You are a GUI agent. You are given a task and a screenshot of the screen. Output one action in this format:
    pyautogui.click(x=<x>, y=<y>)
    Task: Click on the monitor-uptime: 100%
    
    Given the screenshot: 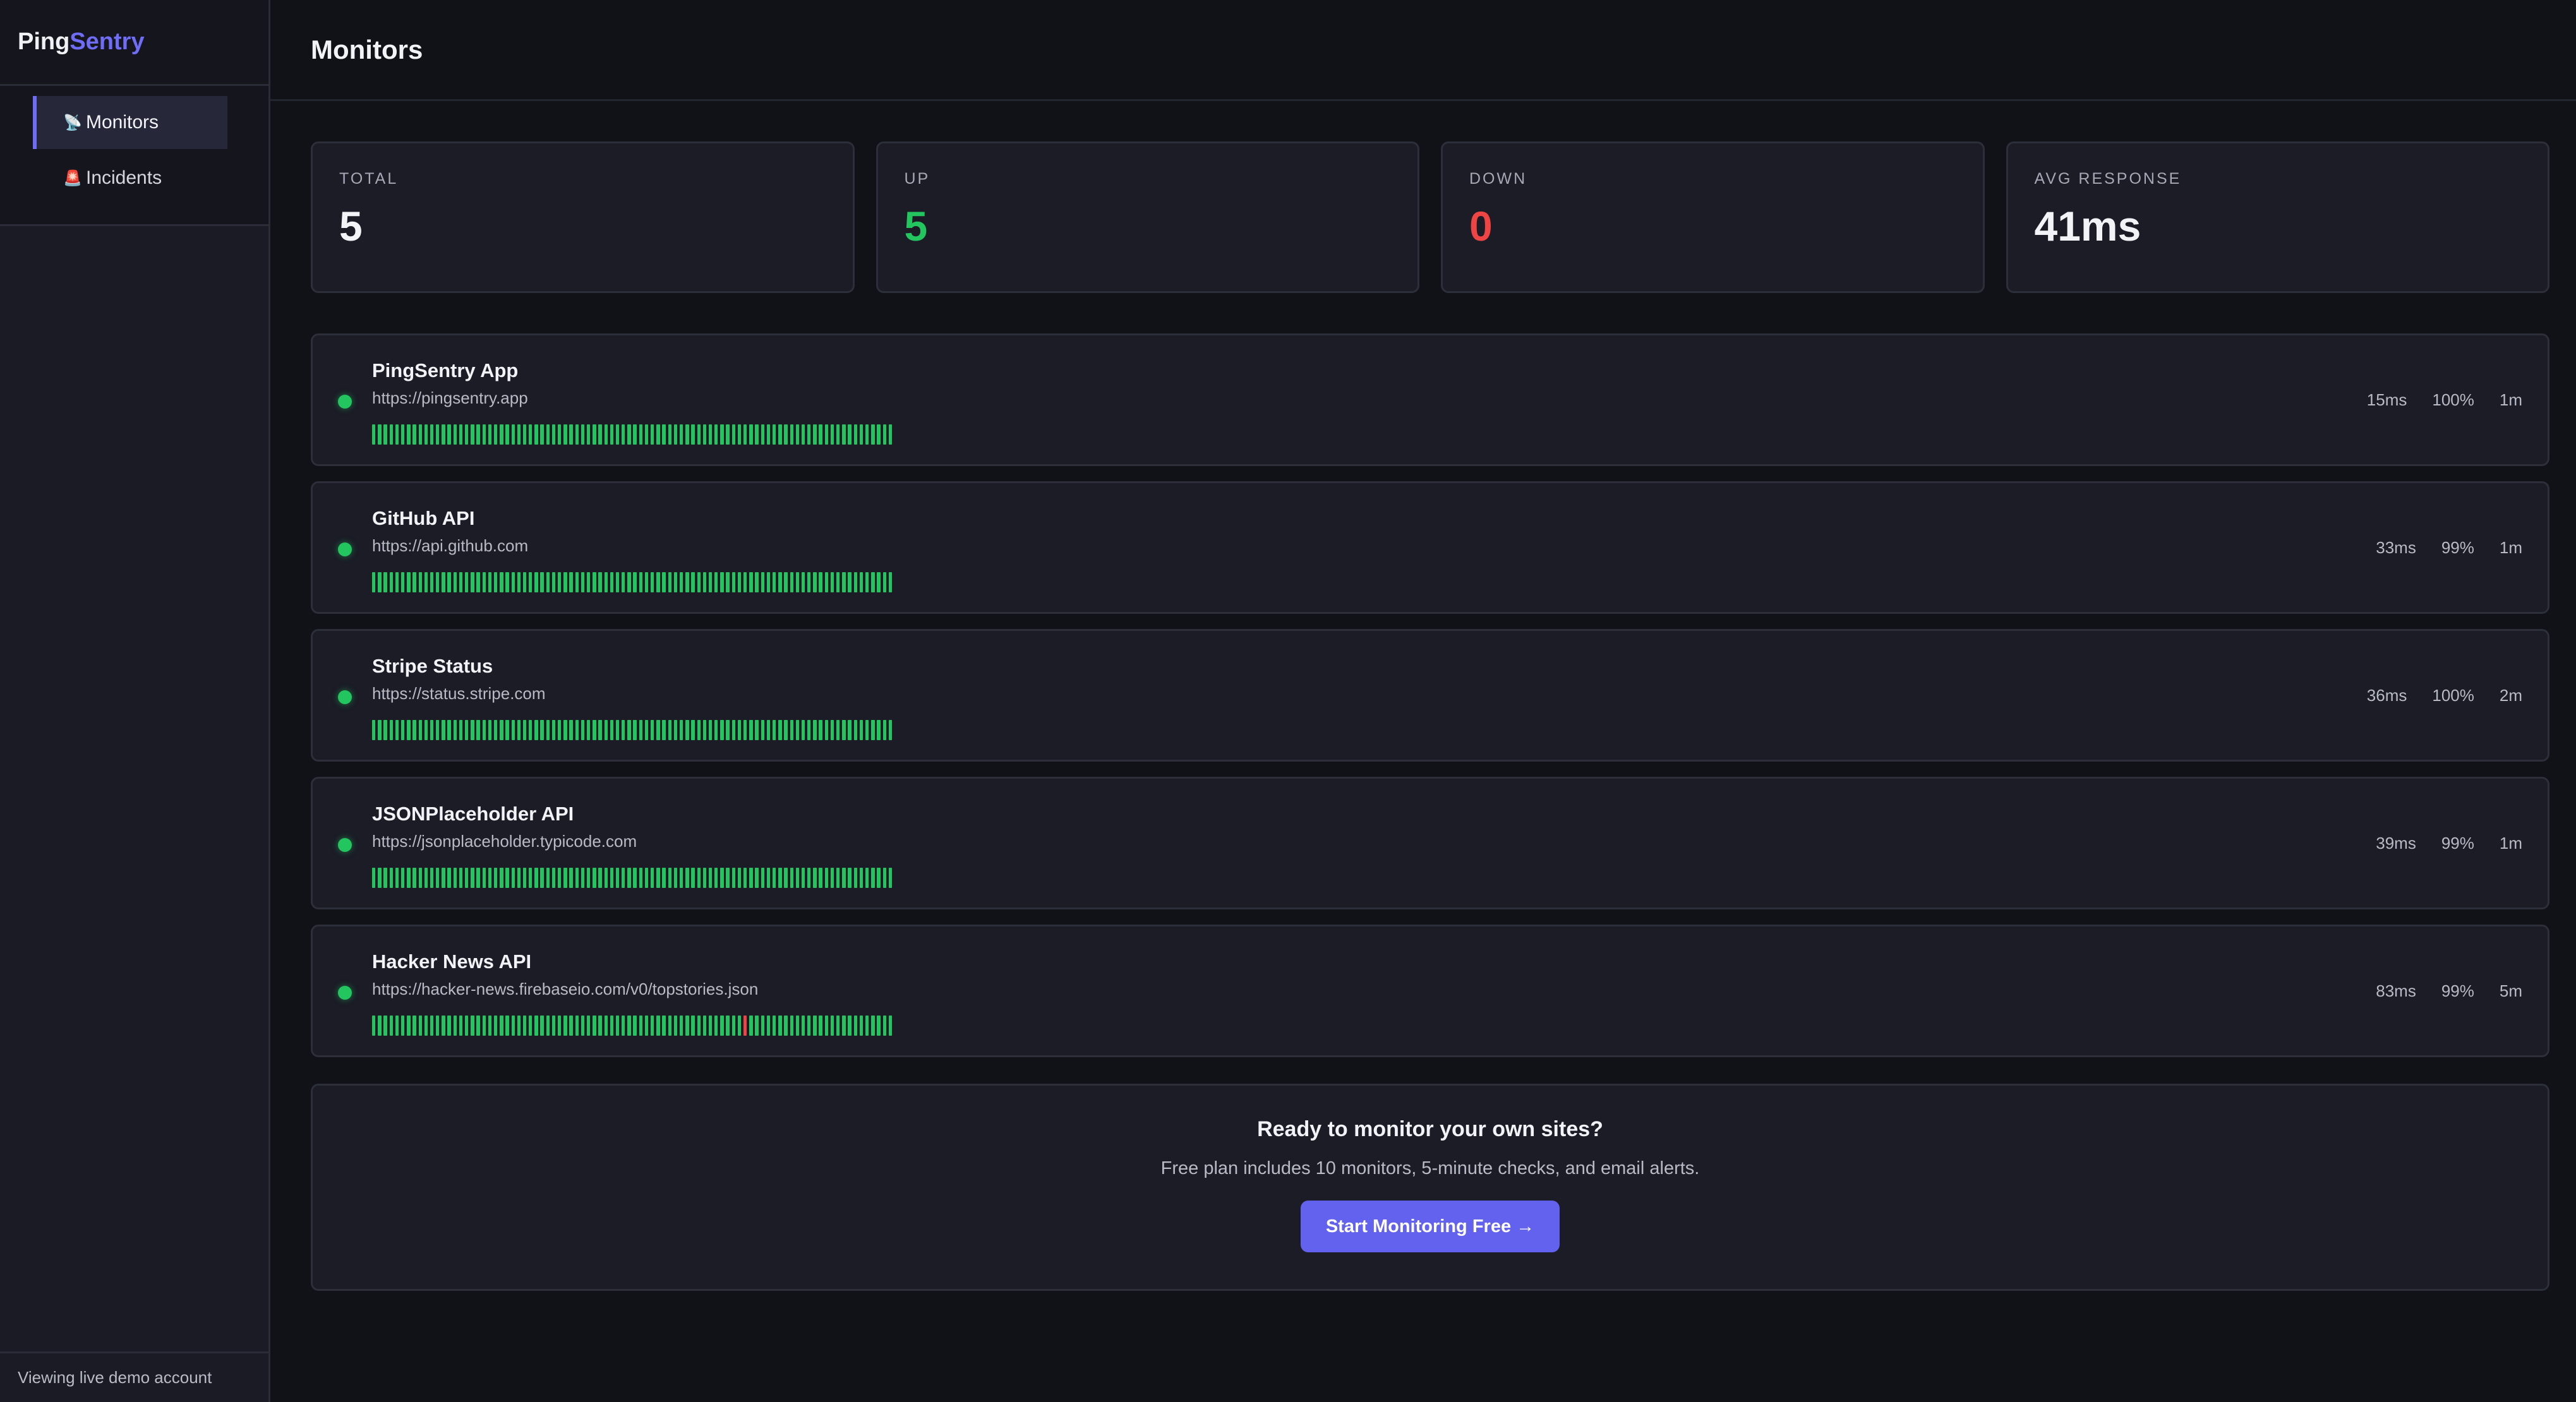 What is the action you would take?
    pyautogui.click(x=2453, y=399)
    